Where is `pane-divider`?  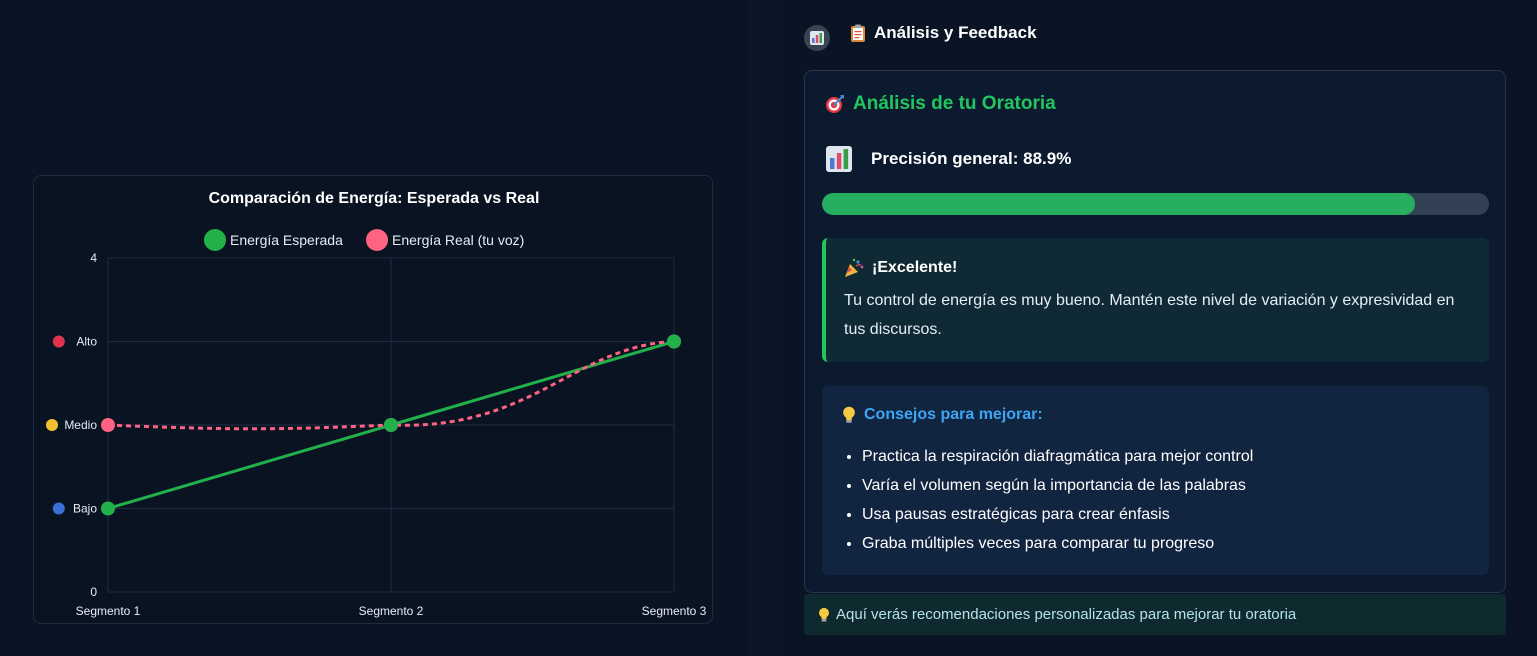
pane-divider is located at coordinates (763, 328).